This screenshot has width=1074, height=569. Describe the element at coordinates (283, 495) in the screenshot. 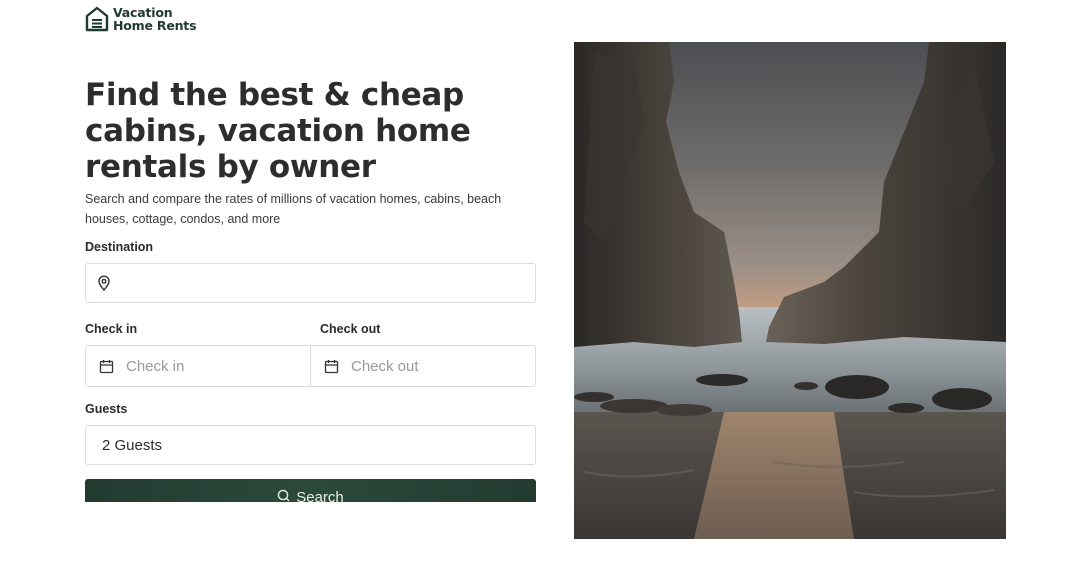

I see `search-icon` at that location.